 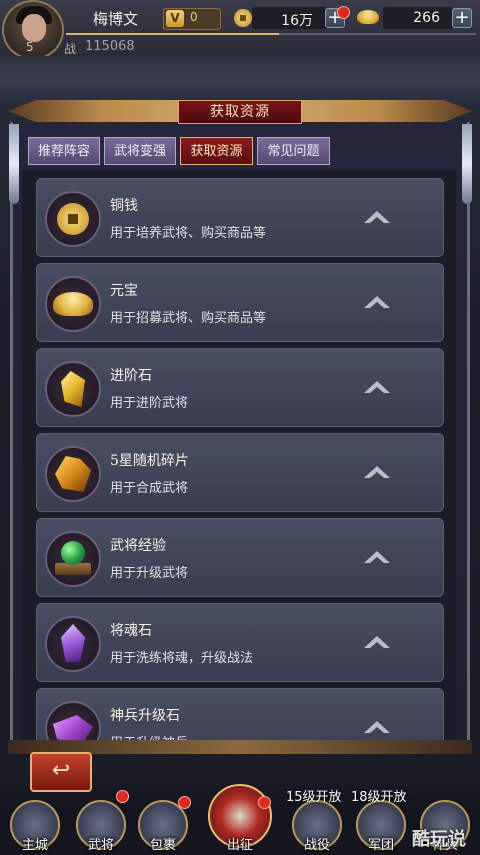 What do you see at coordinates (149, 403) in the screenshot?
I see `item-desc: 用于进阶武将` at bounding box center [149, 403].